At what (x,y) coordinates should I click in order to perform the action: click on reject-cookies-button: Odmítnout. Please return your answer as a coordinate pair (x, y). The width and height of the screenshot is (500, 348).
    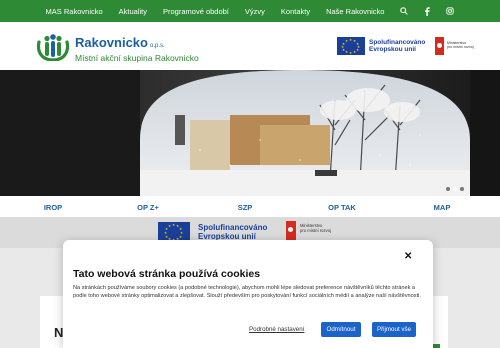
    Looking at the image, I should click on (341, 329).